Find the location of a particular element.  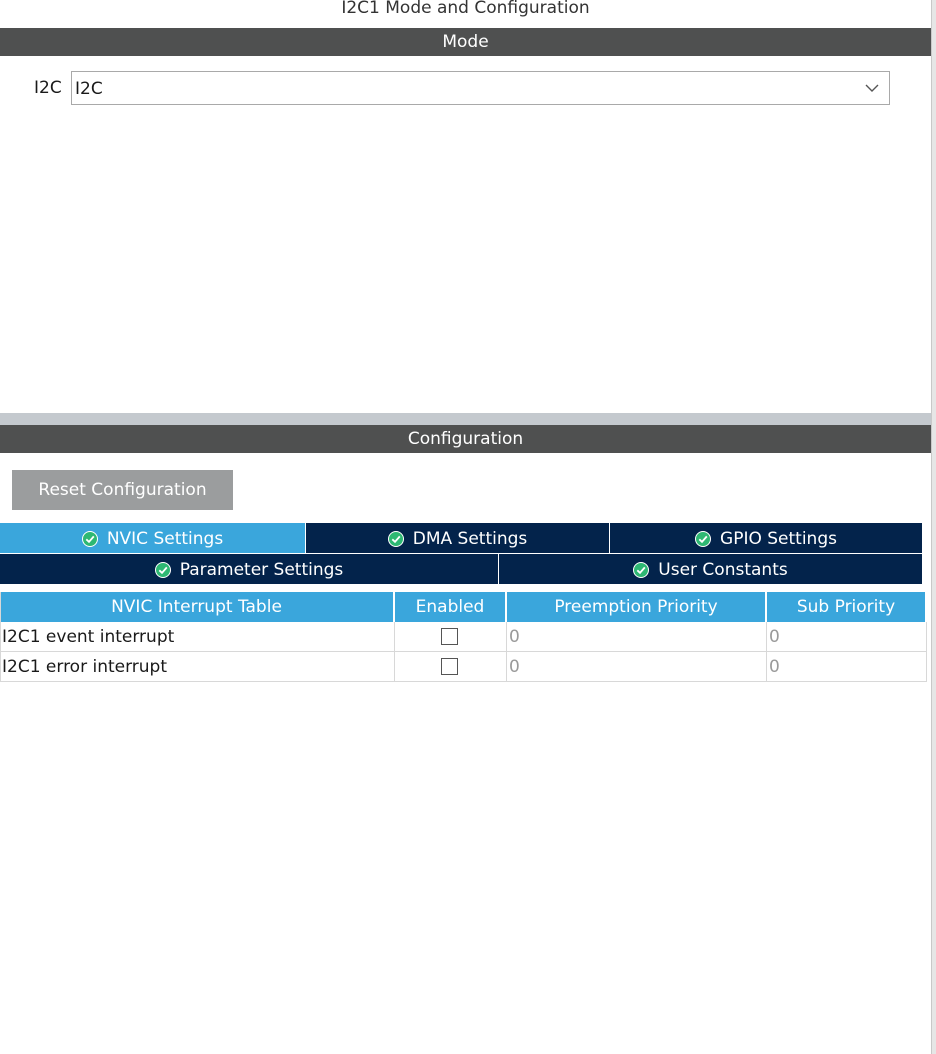

window-right-border is located at coordinates (933, 527).